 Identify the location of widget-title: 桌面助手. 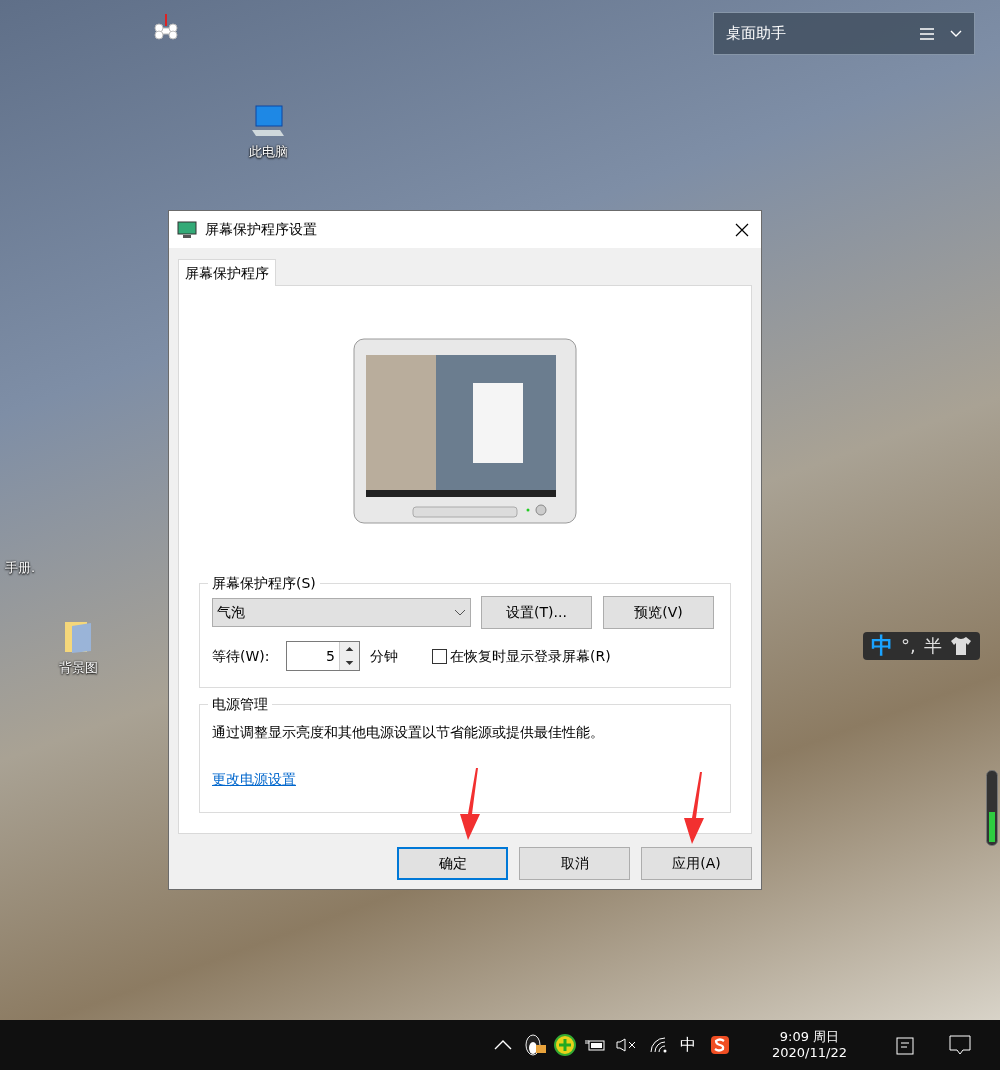
(756, 34).